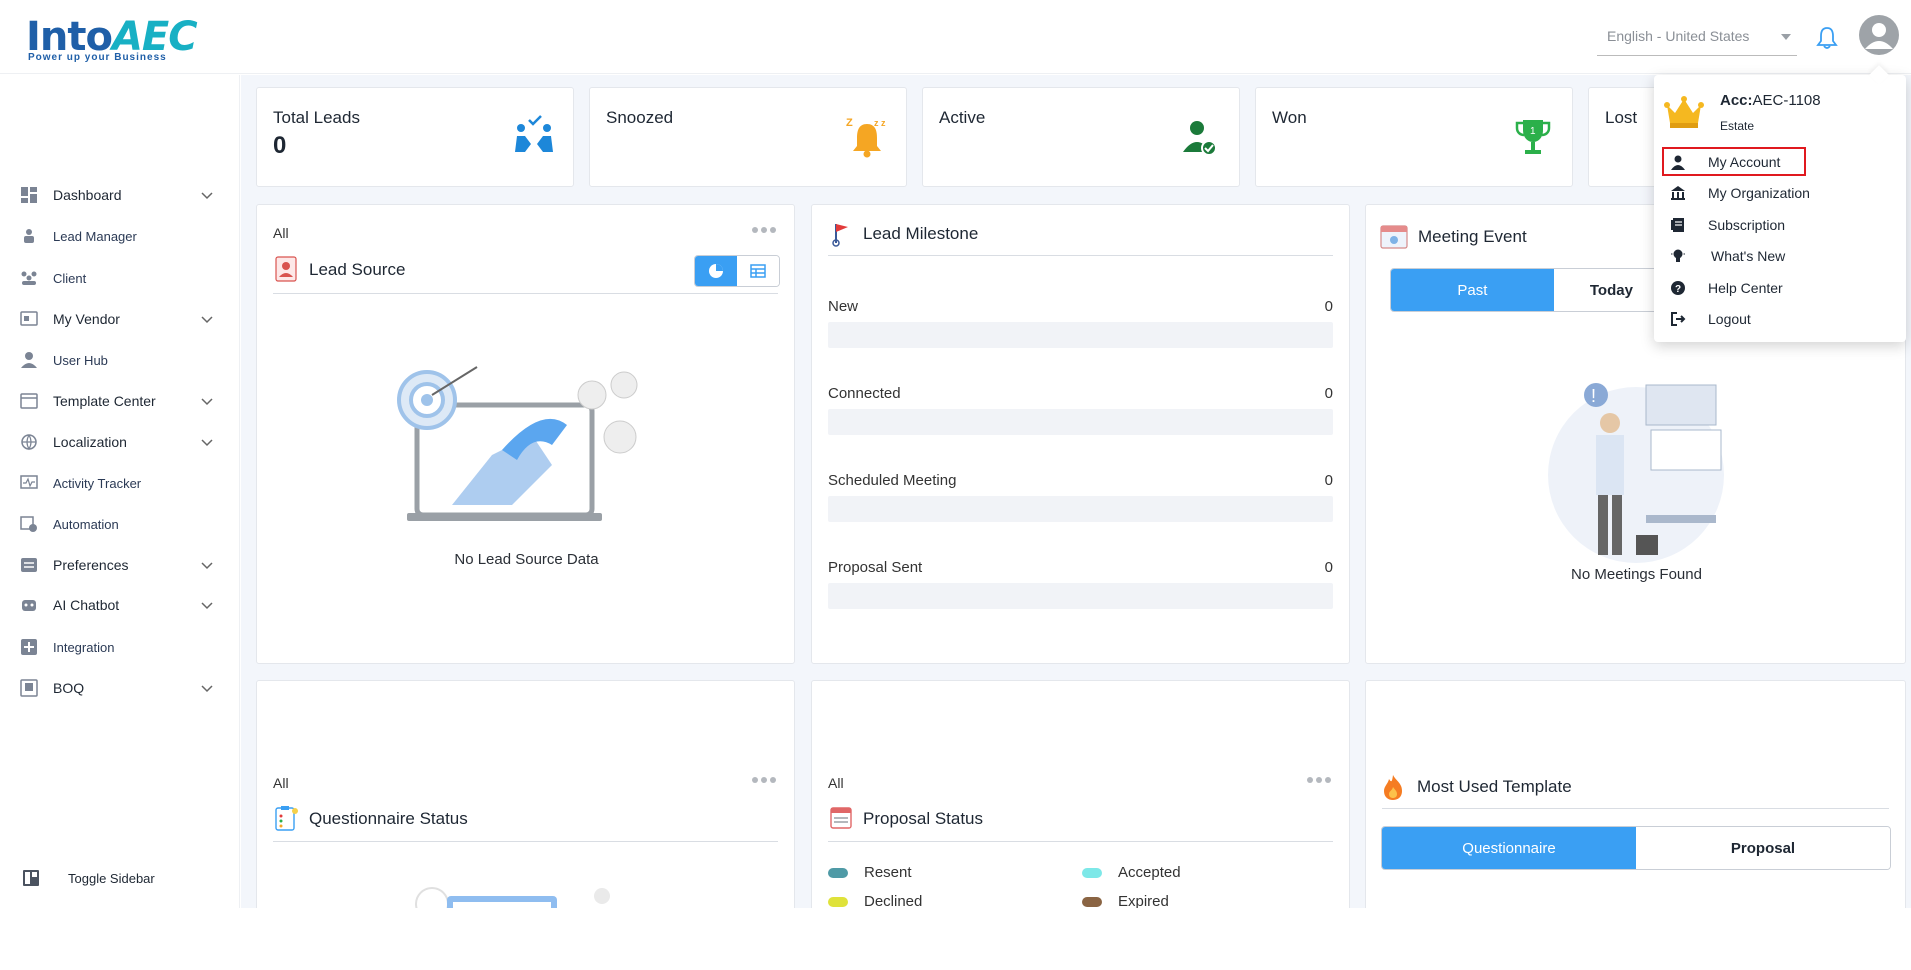 The image size is (1911, 970). I want to click on automation-icon, so click(29, 524).